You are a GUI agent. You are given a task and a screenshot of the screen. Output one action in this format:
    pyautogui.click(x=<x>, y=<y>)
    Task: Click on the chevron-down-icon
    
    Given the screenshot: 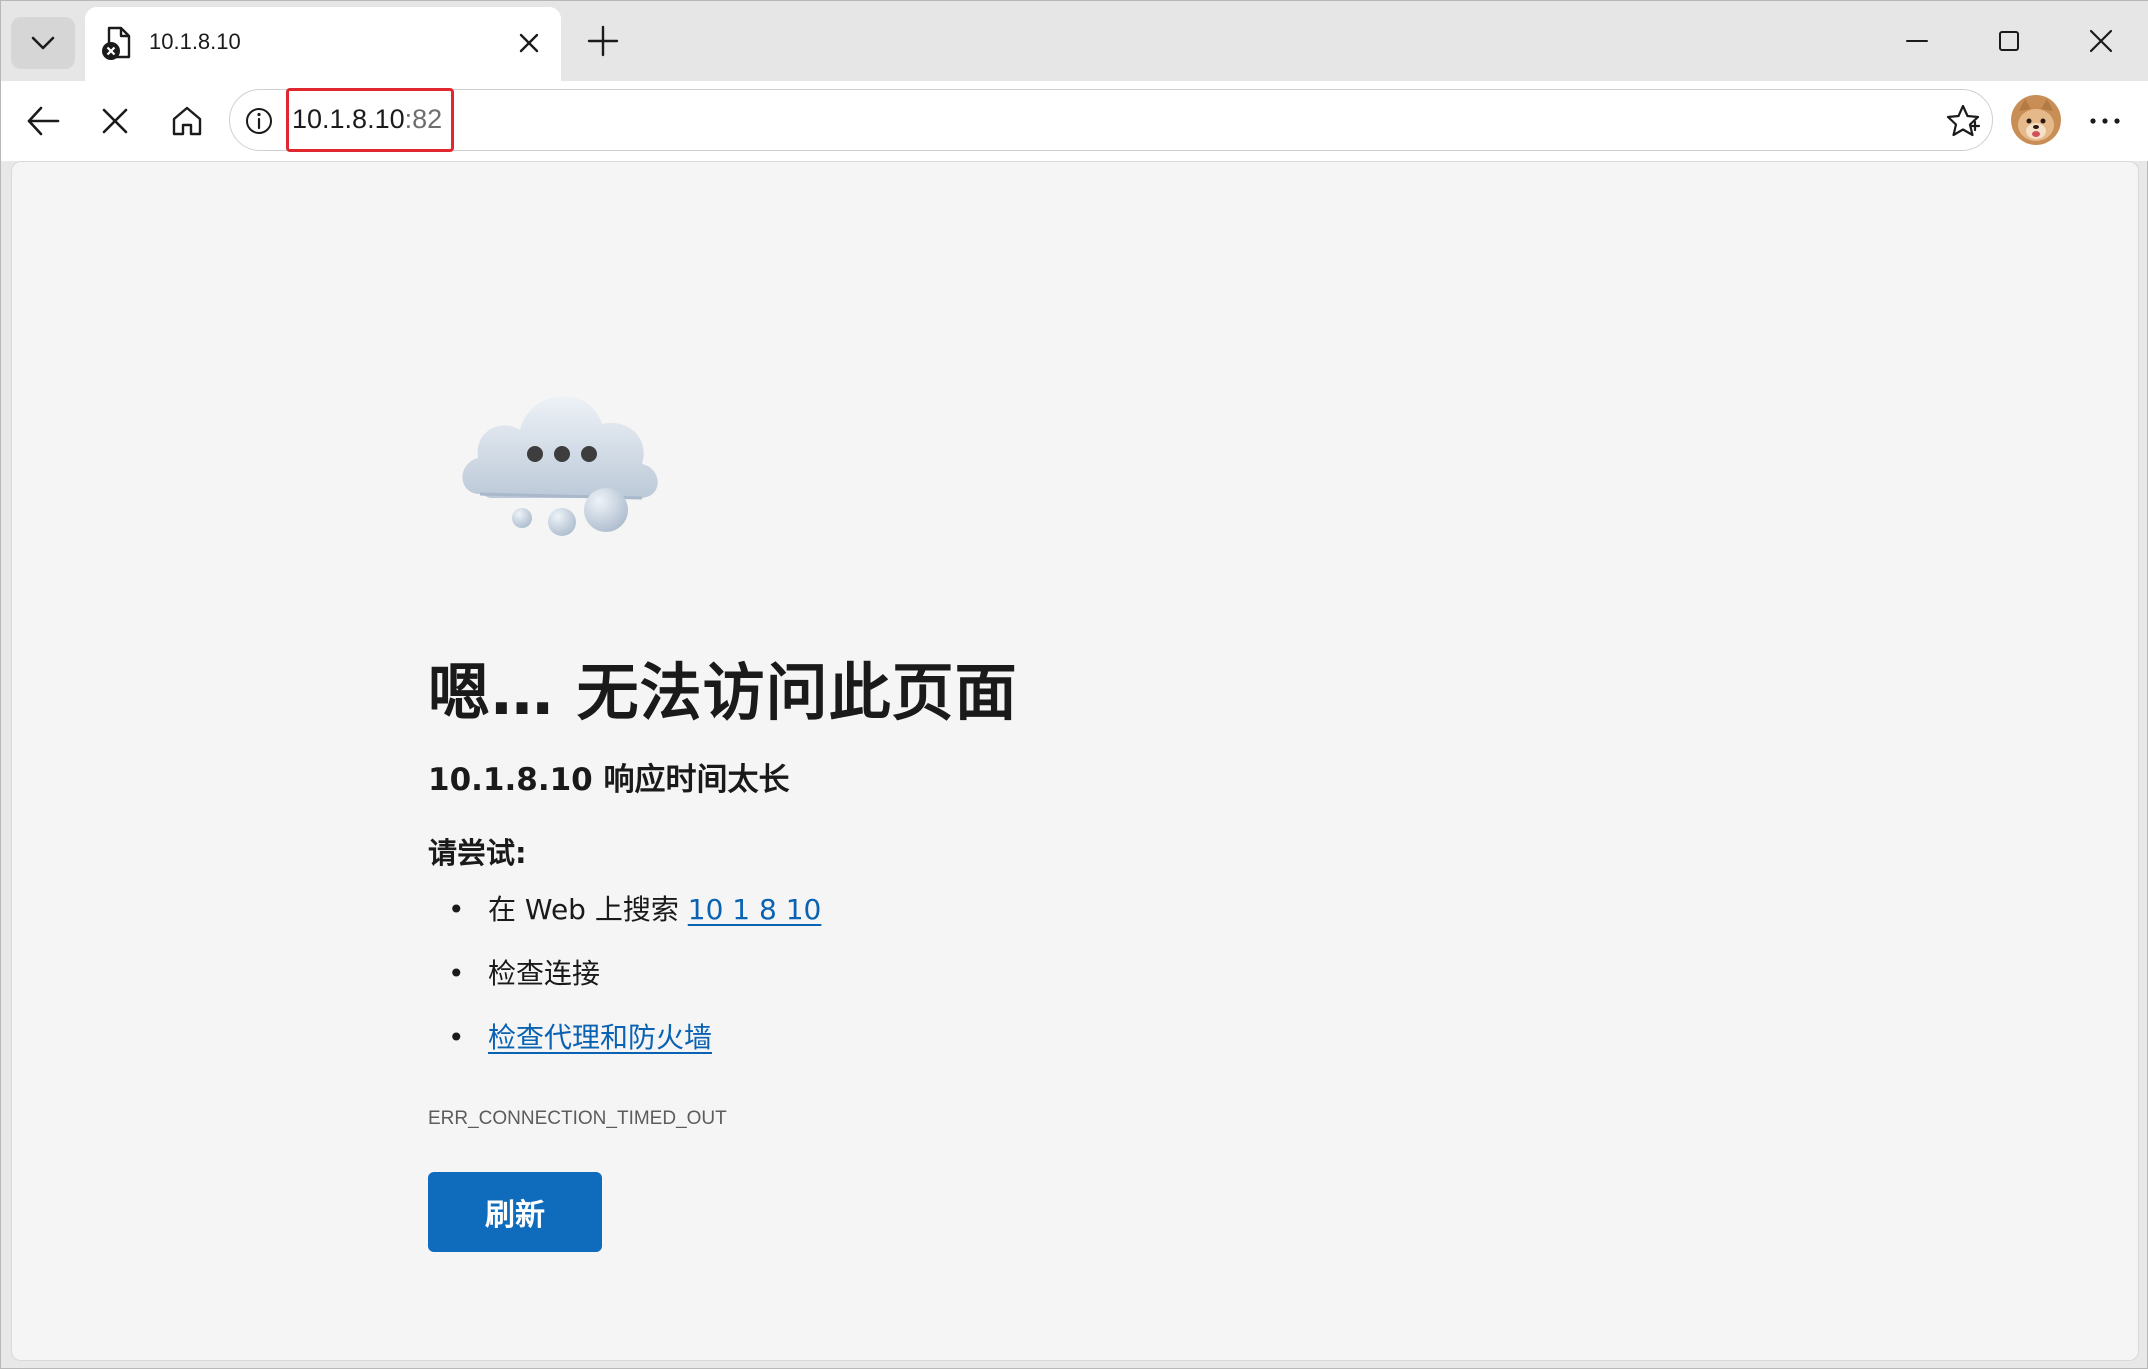 What is the action you would take?
    pyautogui.click(x=43, y=43)
    